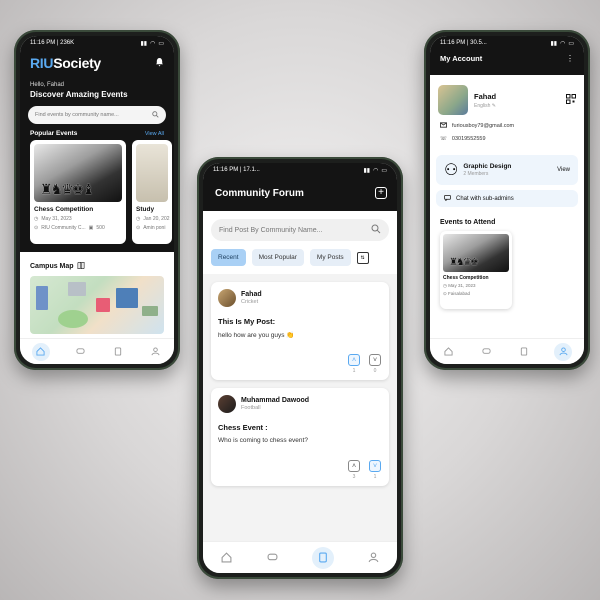 The image size is (600, 600). What do you see at coordinates (494, 106) in the screenshot?
I see `edit-icon: ✎` at bounding box center [494, 106].